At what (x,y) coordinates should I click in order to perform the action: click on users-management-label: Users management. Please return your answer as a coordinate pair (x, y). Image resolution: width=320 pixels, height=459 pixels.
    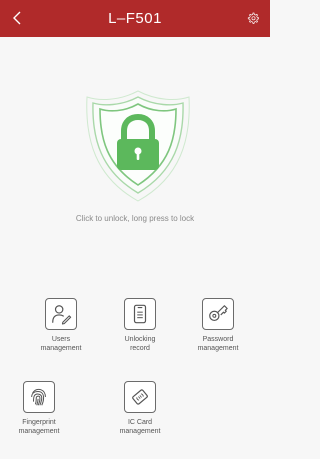
    Looking at the image, I should click on (61, 344).